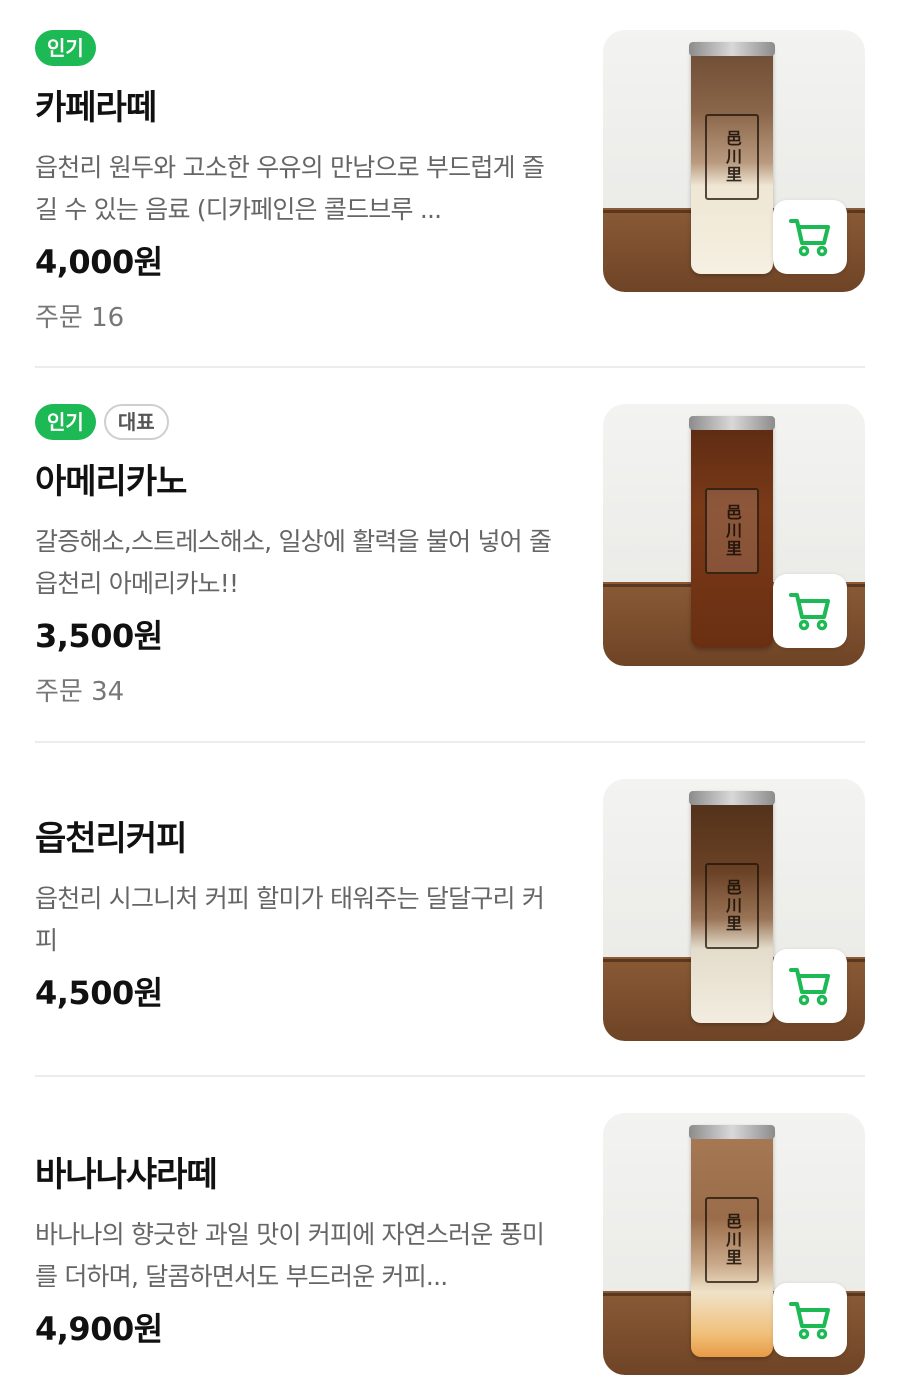 The height and width of the screenshot is (1398, 900). What do you see at coordinates (126, 1175) in the screenshot?
I see `menu-item-name: 바나나샤라떼` at bounding box center [126, 1175].